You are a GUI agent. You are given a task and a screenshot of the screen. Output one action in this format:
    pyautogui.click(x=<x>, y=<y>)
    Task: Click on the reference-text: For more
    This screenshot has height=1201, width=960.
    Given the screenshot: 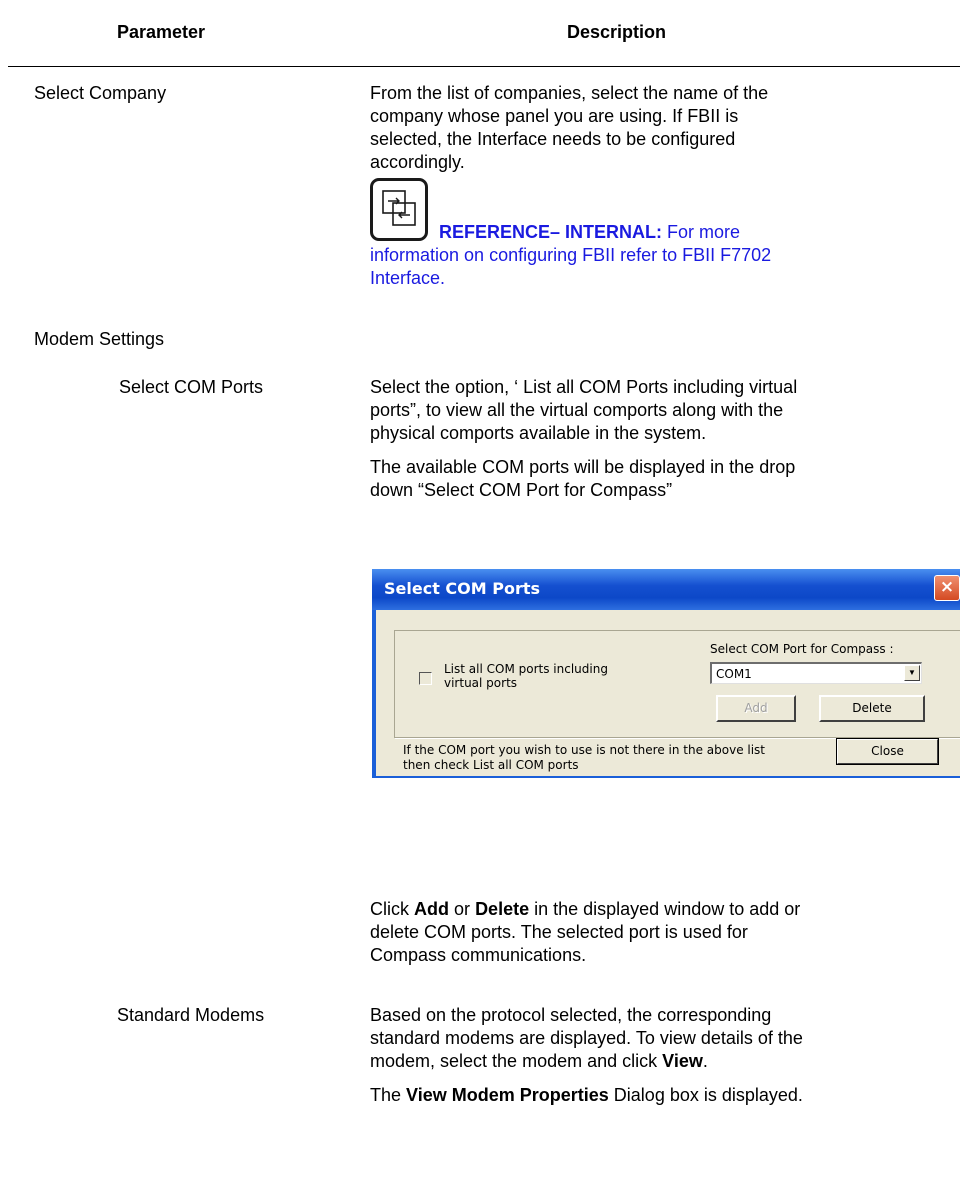 What is the action you would take?
    pyautogui.click(x=704, y=232)
    